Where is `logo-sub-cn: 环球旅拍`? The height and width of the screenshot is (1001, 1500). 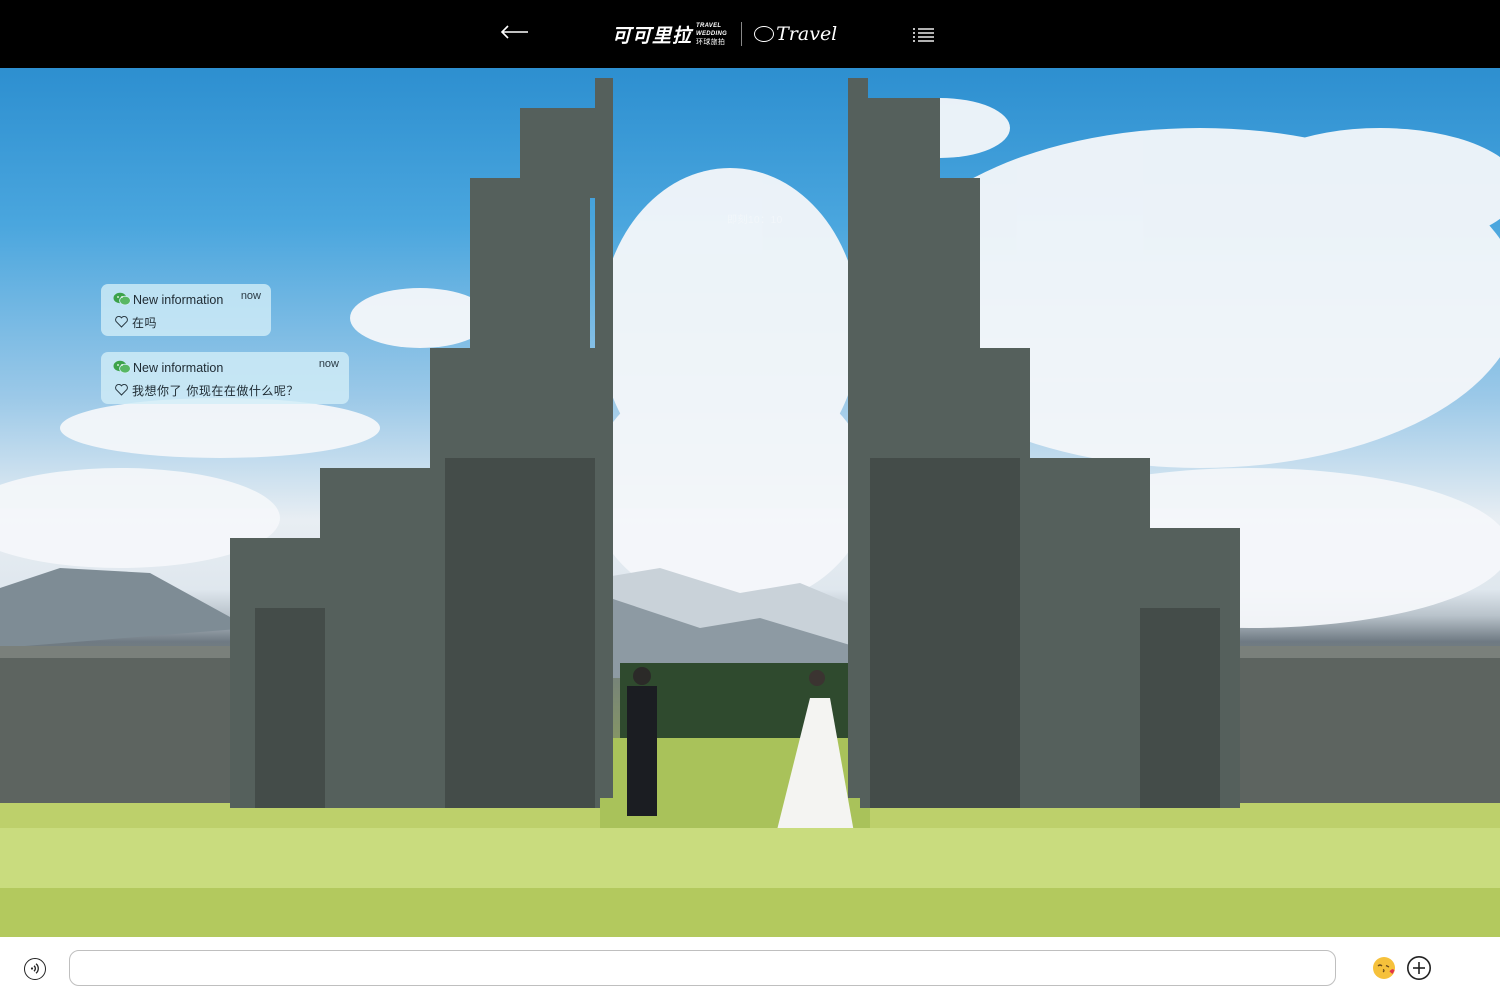 logo-sub-cn: 环球旅拍 is located at coordinates (711, 42).